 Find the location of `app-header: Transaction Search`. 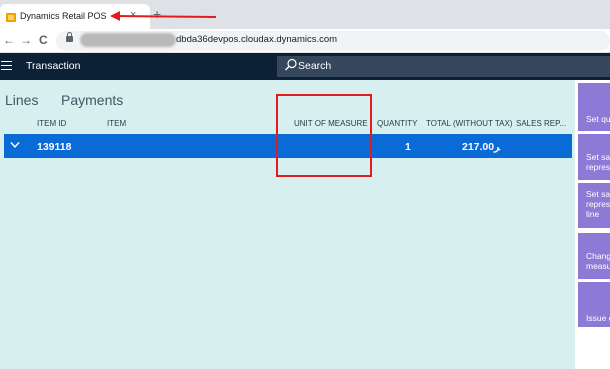

app-header: Transaction Search is located at coordinates (305, 66).